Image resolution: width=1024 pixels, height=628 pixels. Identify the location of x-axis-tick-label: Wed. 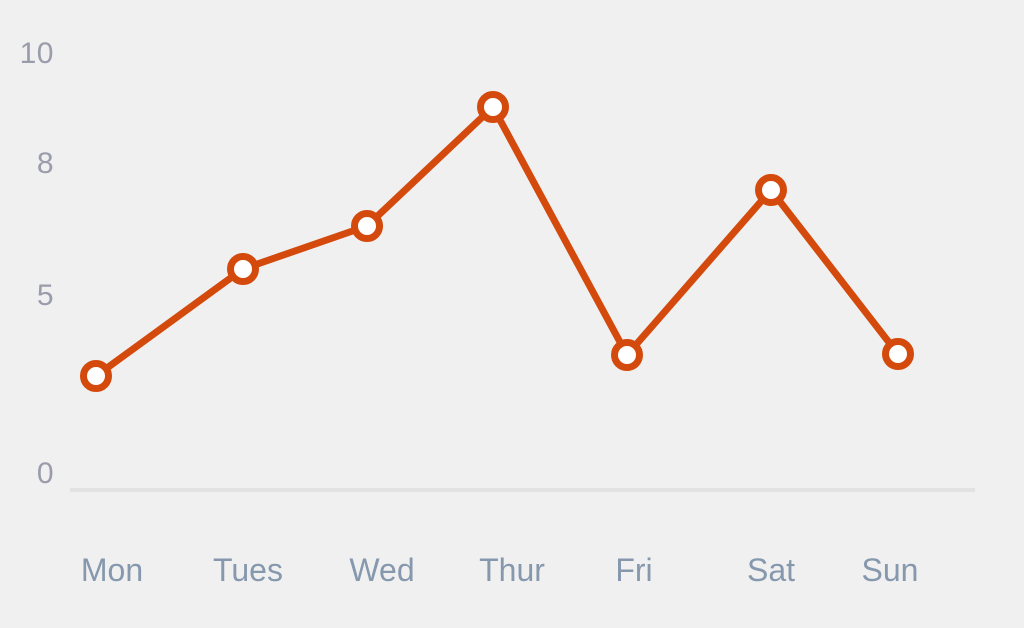
(382, 570).